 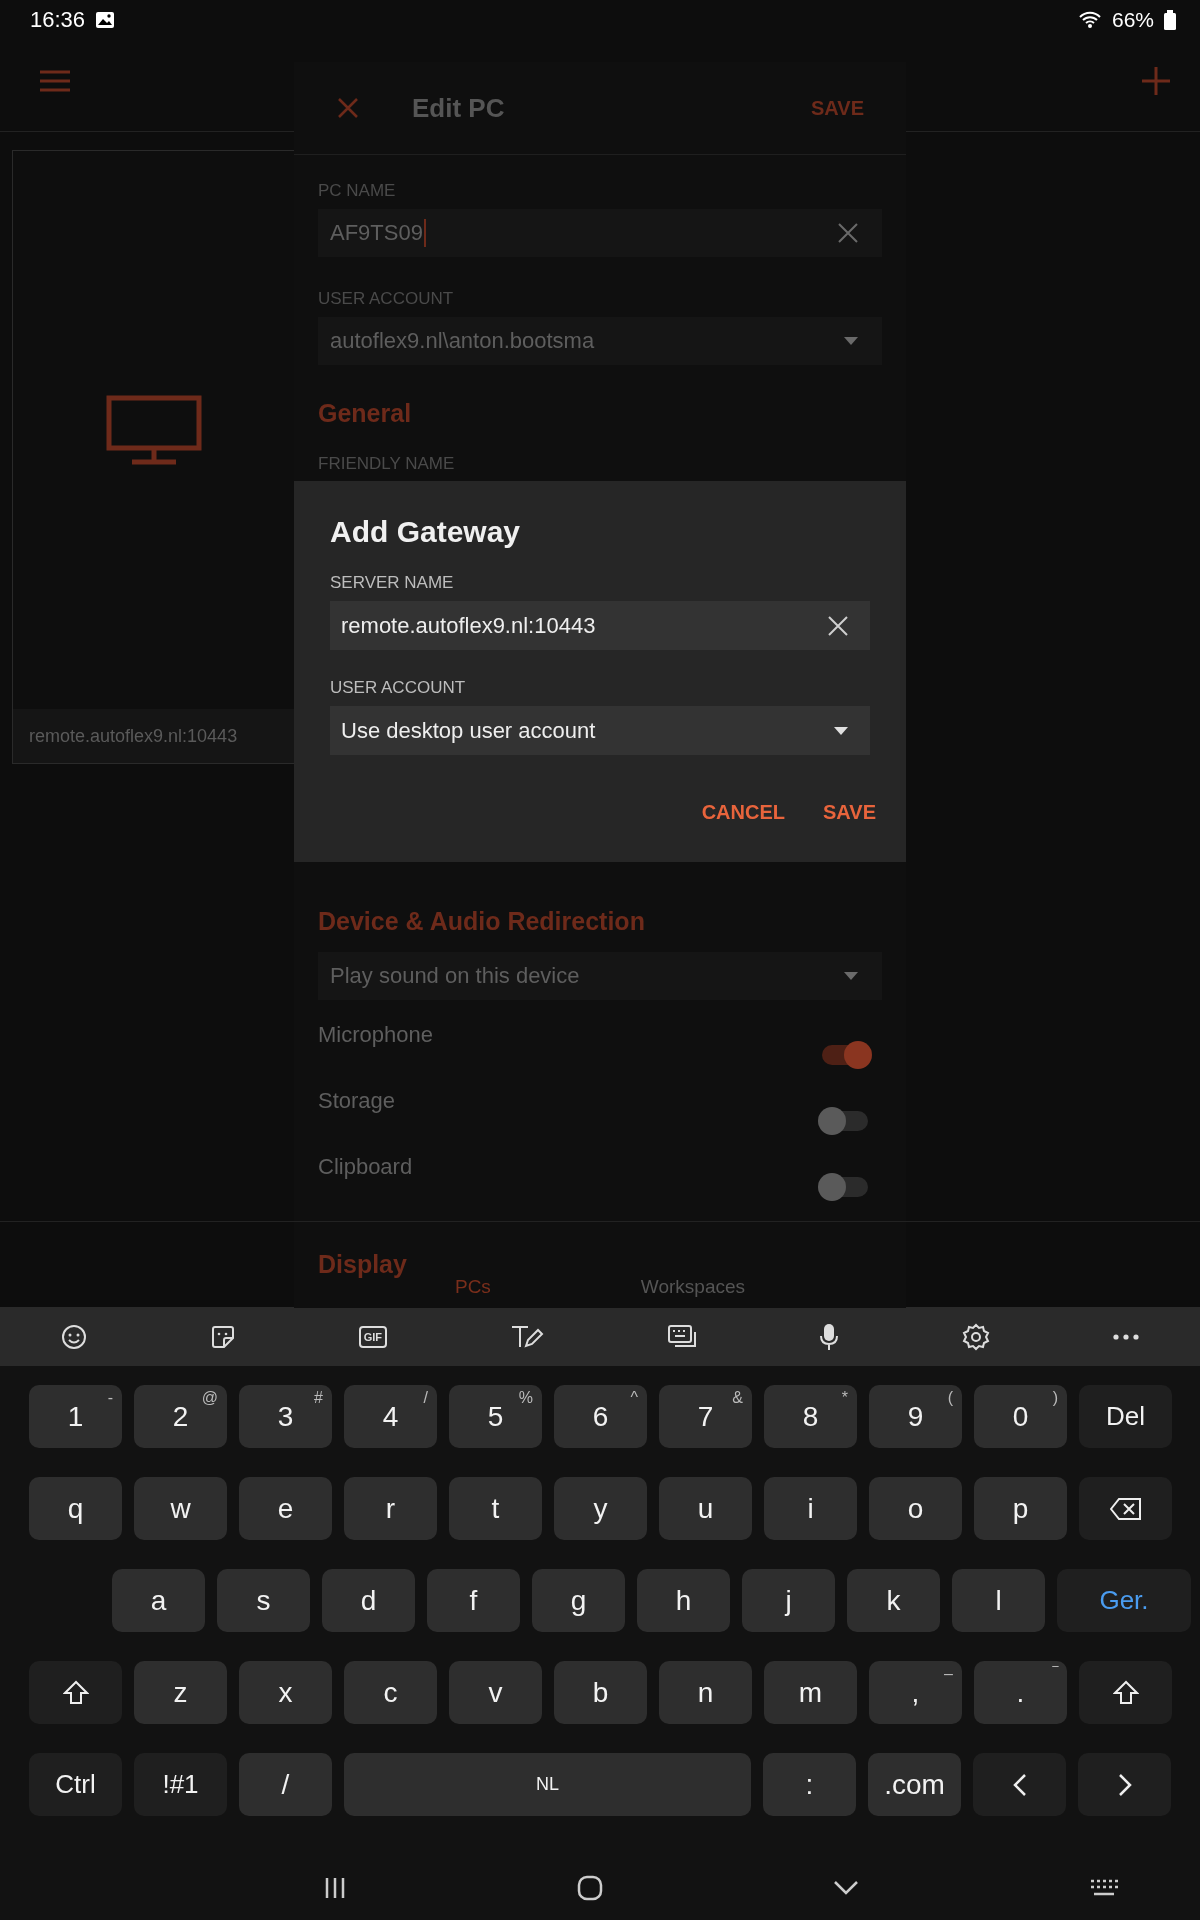 I want to click on gif-button: GIF, so click(x=373, y=1336).